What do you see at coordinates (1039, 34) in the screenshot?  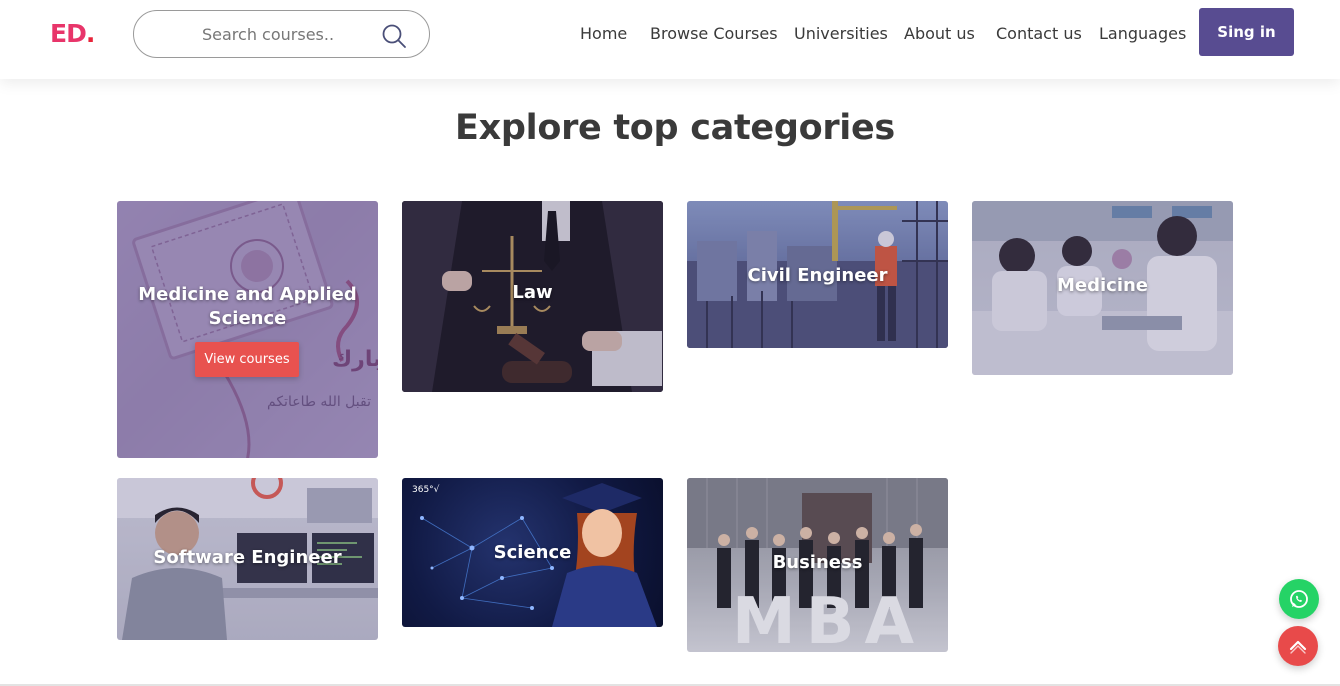 I see `nav-contact-us: Contact us` at bounding box center [1039, 34].